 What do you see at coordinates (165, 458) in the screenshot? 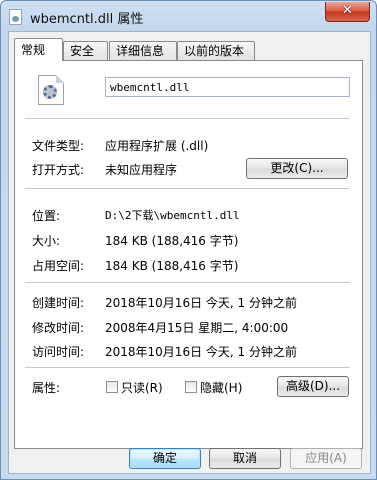
I see `ok-button: 确定` at bounding box center [165, 458].